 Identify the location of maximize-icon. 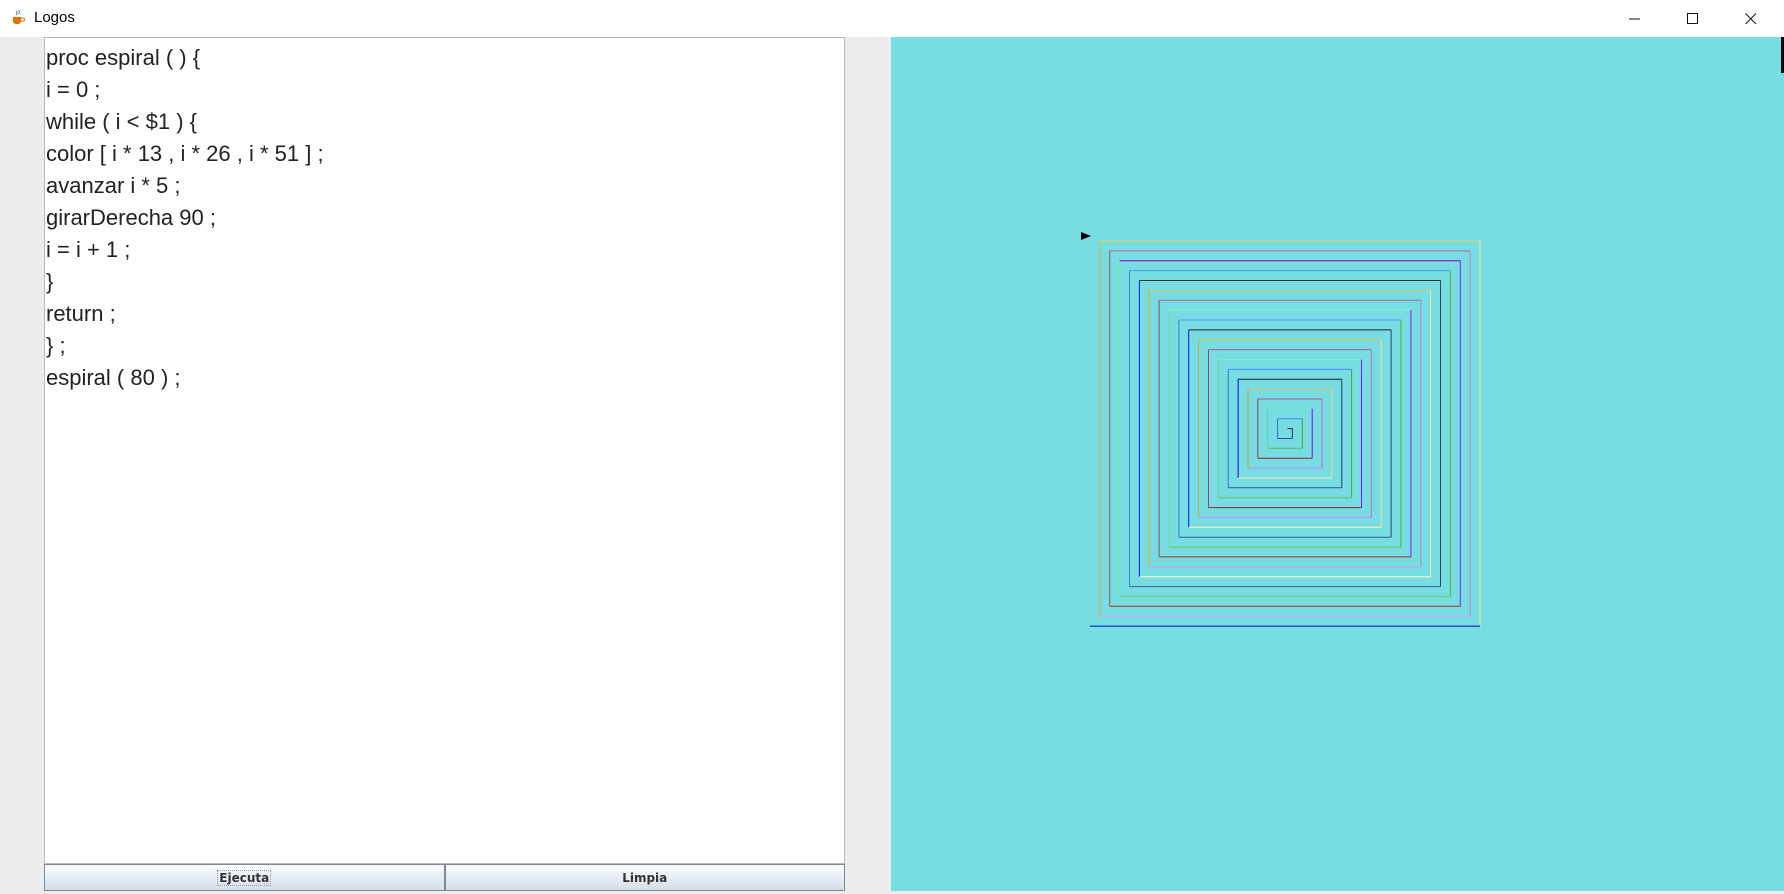
(1692, 18).